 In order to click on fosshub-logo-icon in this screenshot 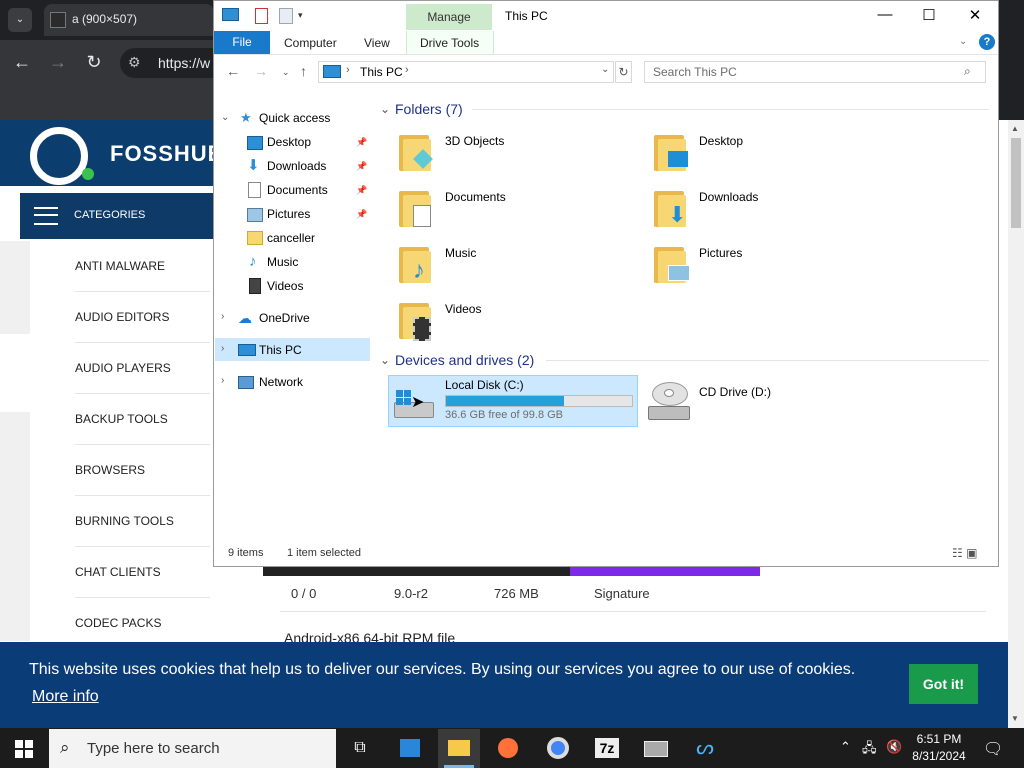, I will do `click(59, 156)`.